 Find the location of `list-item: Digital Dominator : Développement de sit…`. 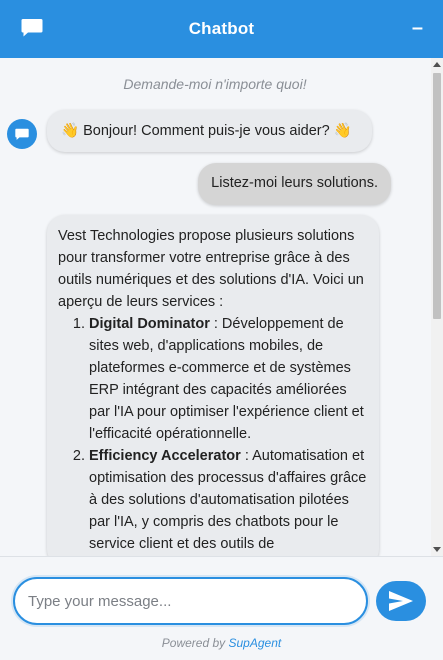

list-item: Digital Dominator : Développement de sit… is located at coordinates (228, 379).